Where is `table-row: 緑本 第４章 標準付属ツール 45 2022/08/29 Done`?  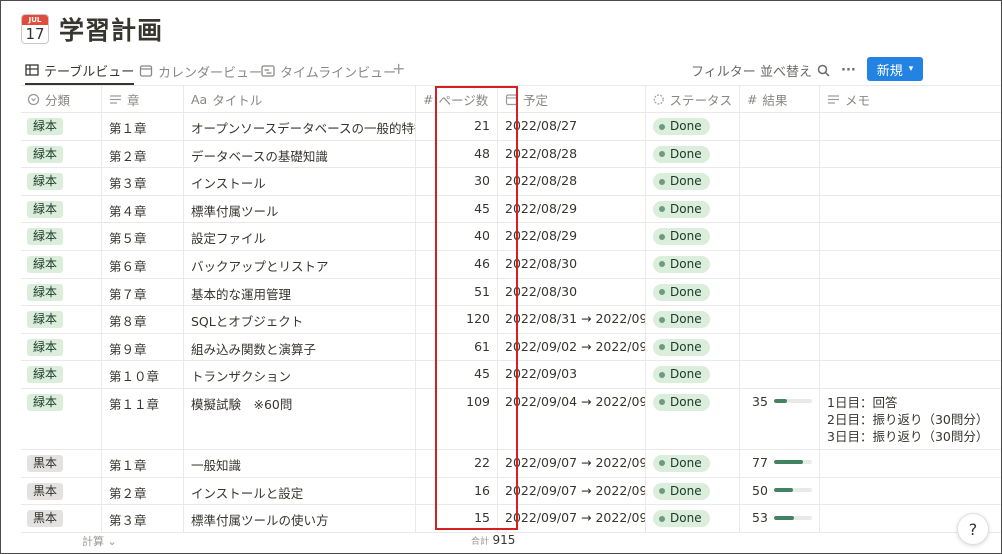
table-row: 緑本 第４章 標準付属ツール 45 2022/08/29 Done is located at coordinates (511, 209).